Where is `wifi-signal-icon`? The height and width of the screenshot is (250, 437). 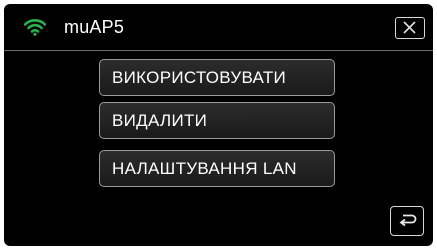 wifi-signal-icon is located at coordinates (35, 27).